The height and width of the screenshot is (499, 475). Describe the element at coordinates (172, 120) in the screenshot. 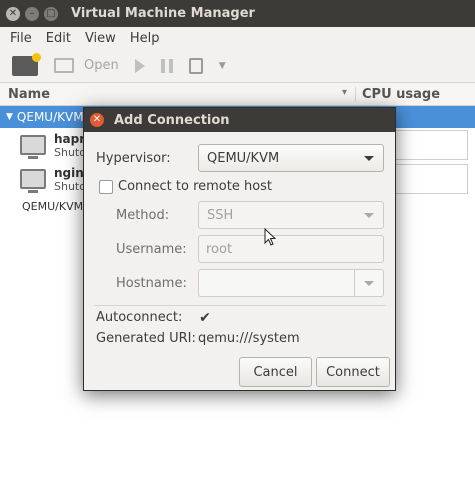

I see `dialog-title: Add Connection` at that location.